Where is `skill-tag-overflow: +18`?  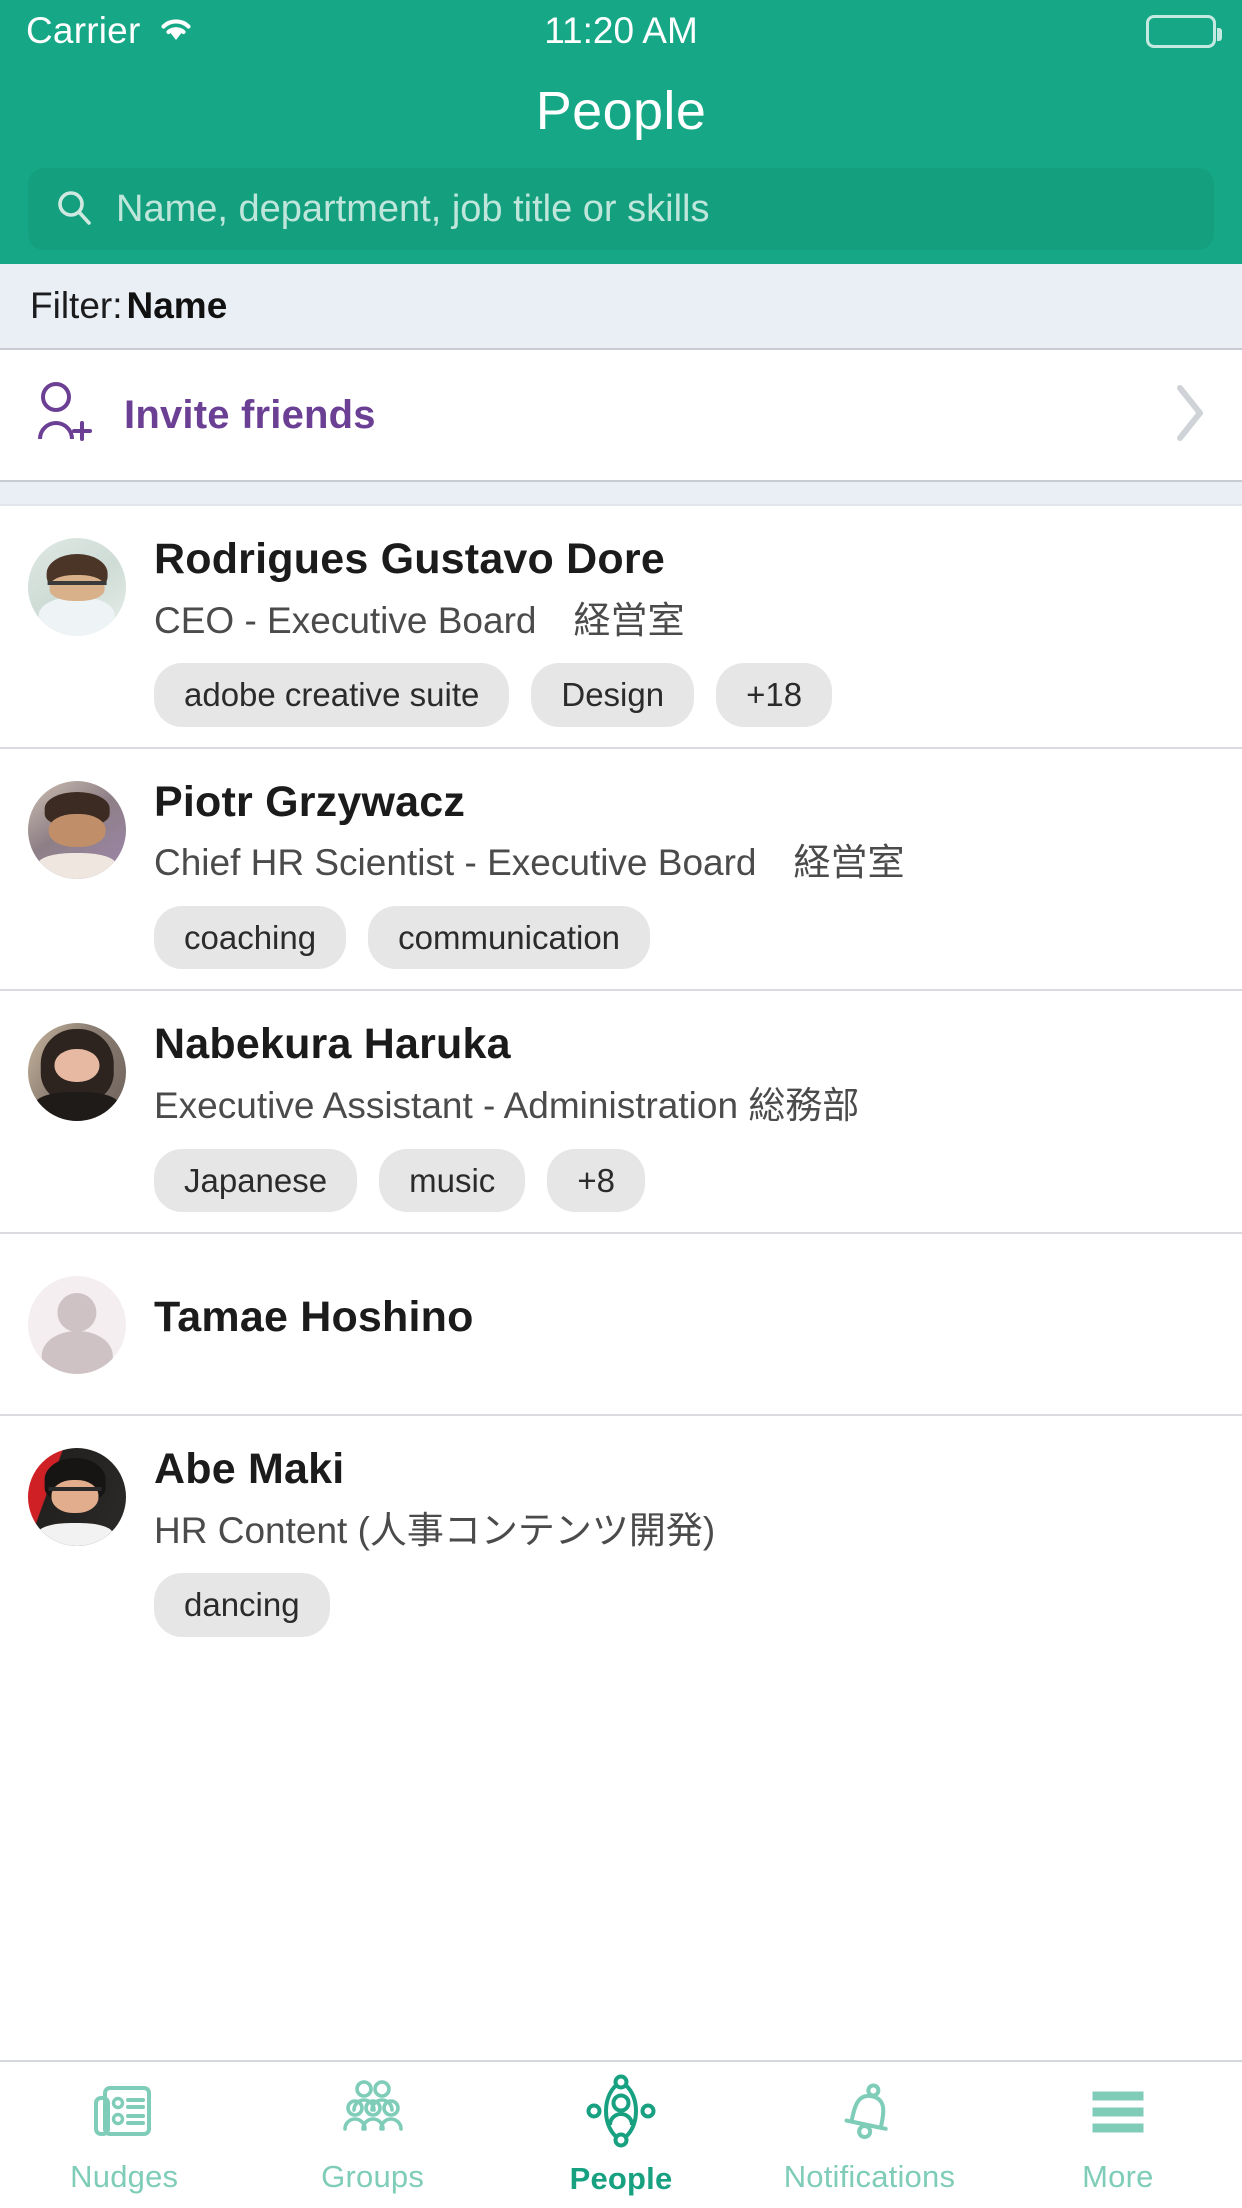 skill-tag-overflow: +18 is located at coordinates (774, 695).